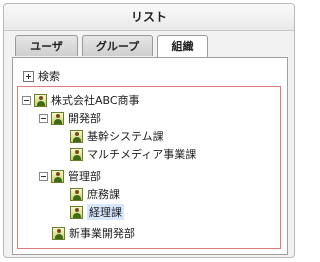 The width and height of the screenshot is (320, 262). I want to click on tree-node-label: 開発部, so click(84, 118).